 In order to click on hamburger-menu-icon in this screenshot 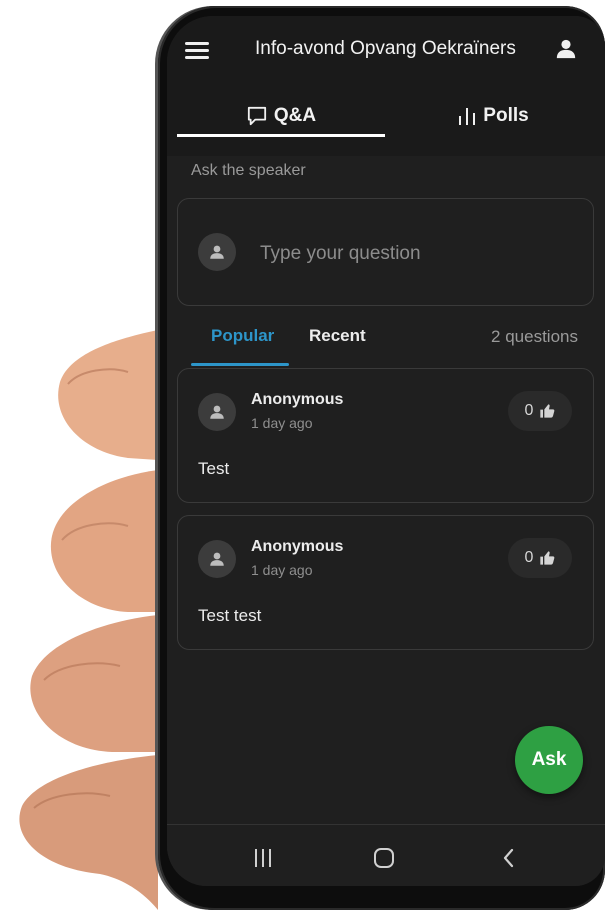, I will do `click(197, 51)`.